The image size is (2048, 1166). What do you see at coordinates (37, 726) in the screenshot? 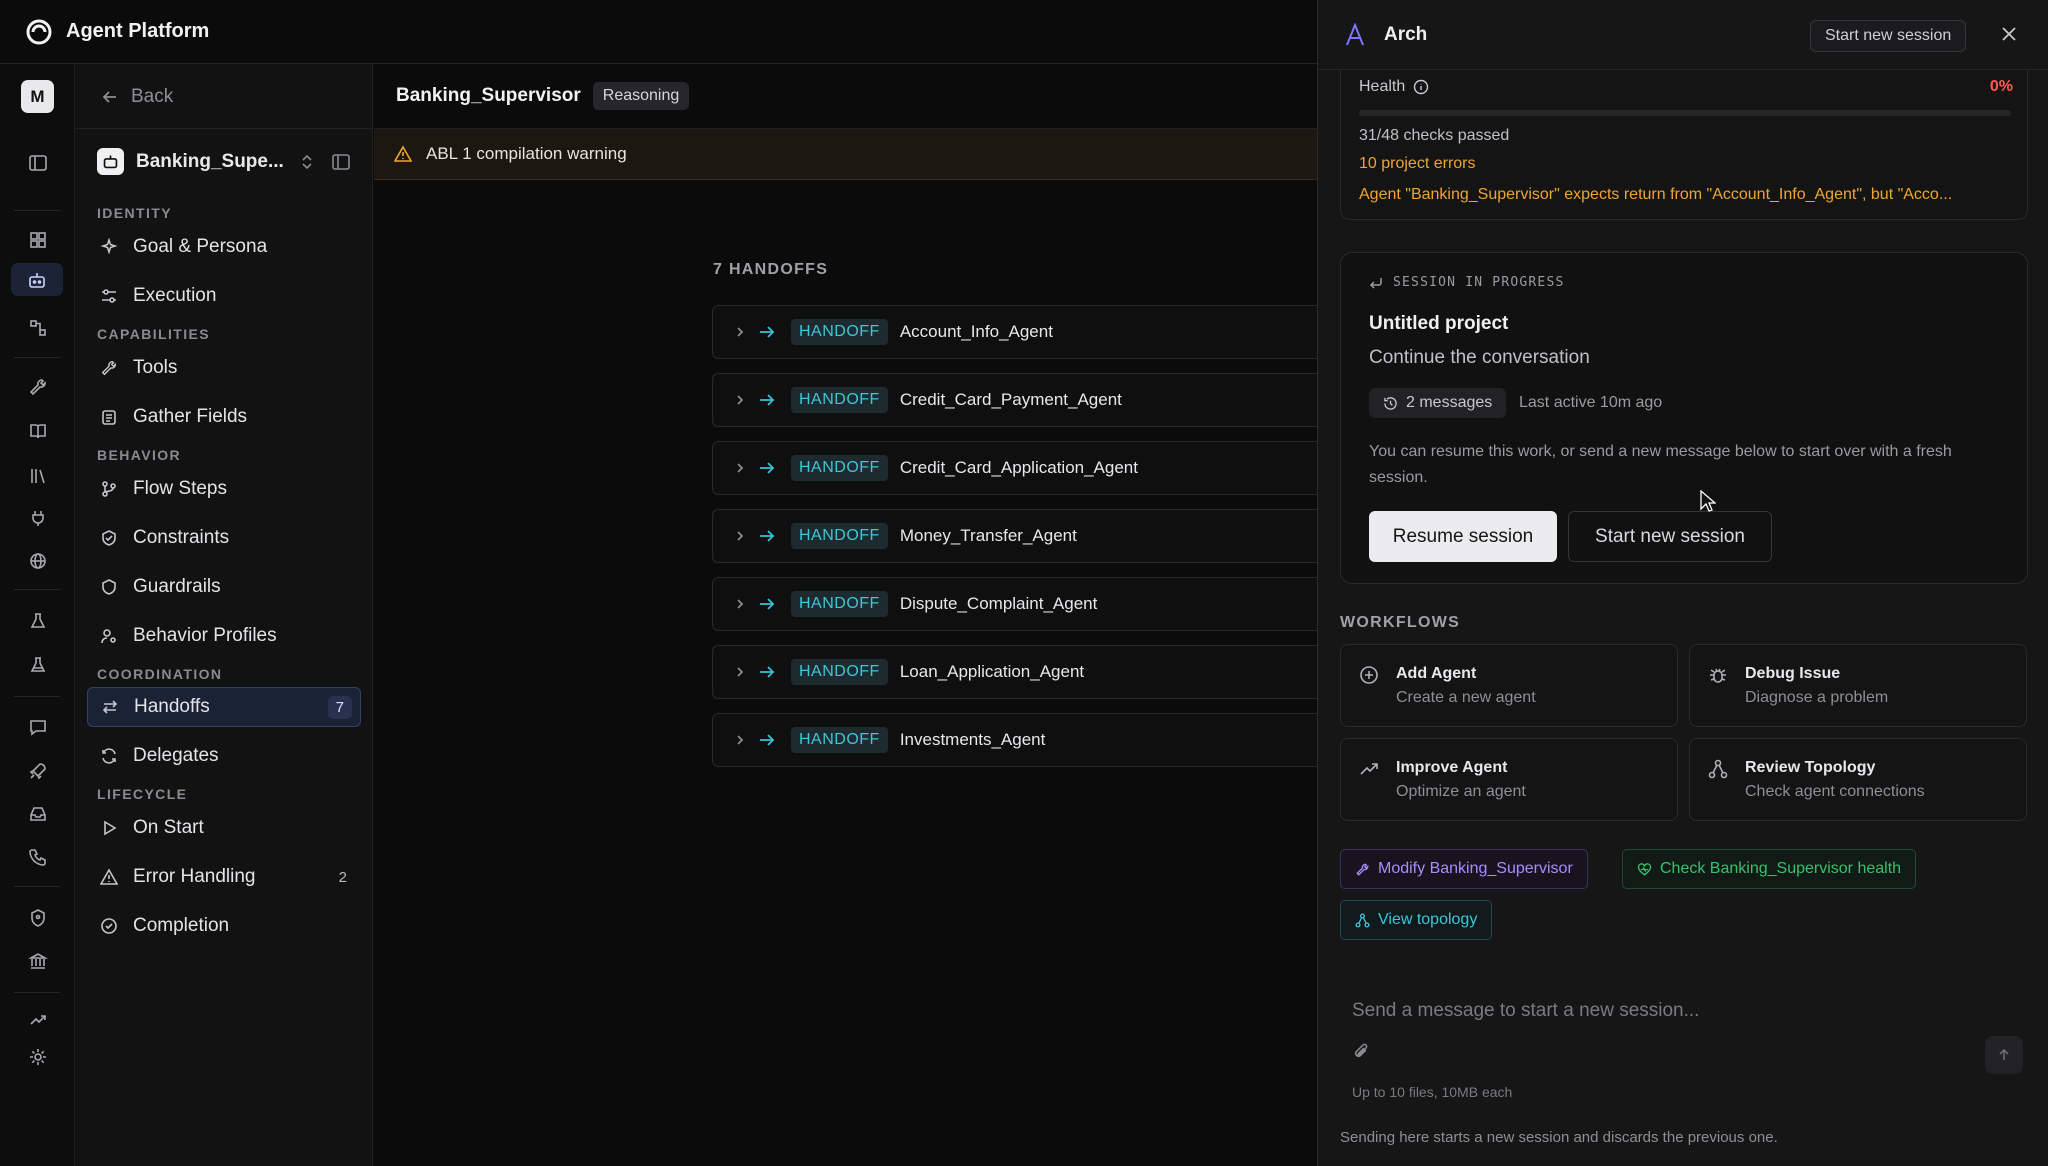
I see `chat-icon` at bounding box center [37, 726].